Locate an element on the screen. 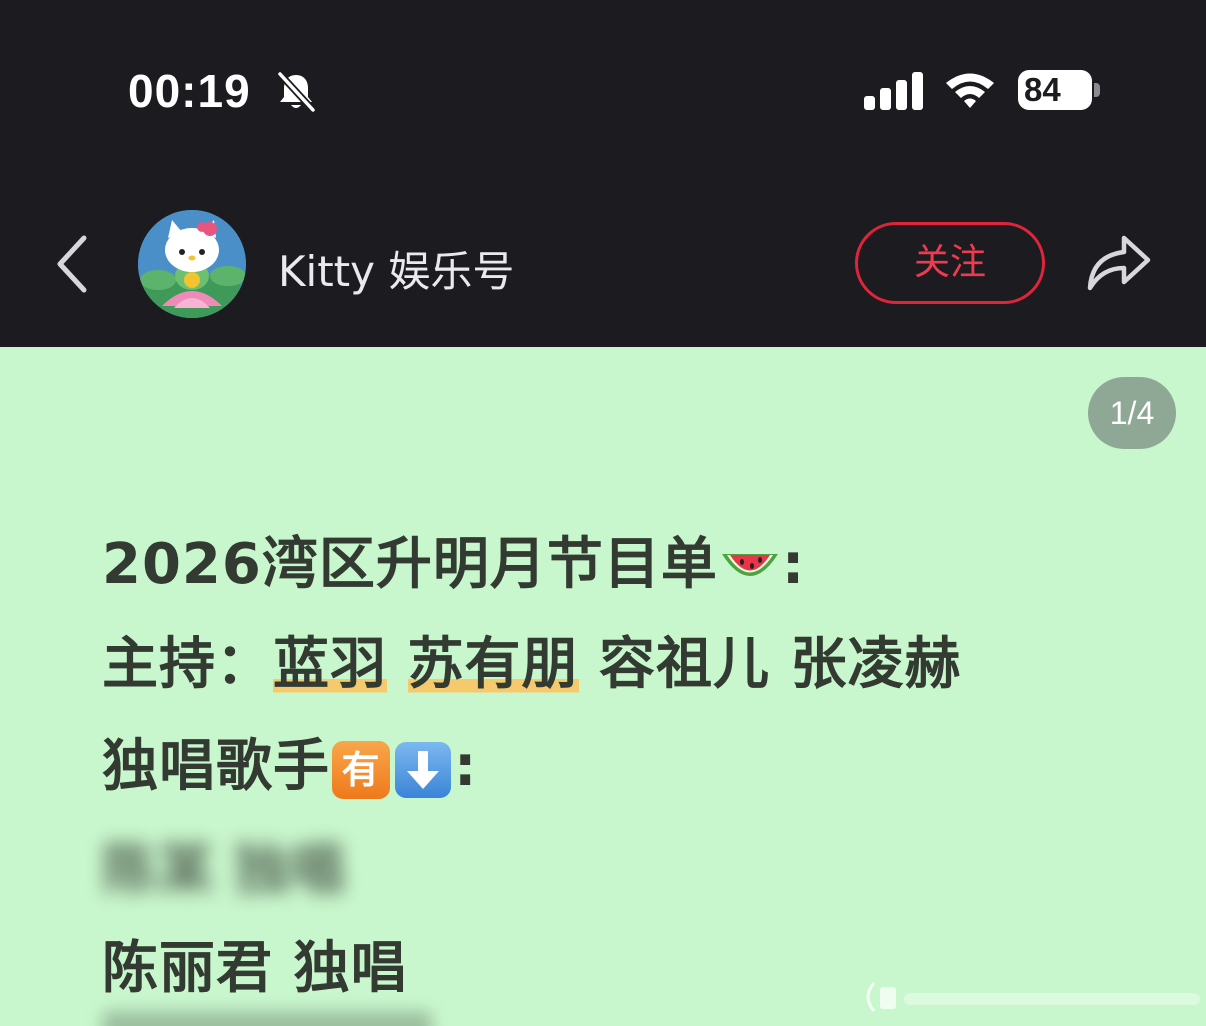 This screenshot has width=1206, height=1026. performer-line: 陈丽君 独唱 is located at coordinates (255, 968).